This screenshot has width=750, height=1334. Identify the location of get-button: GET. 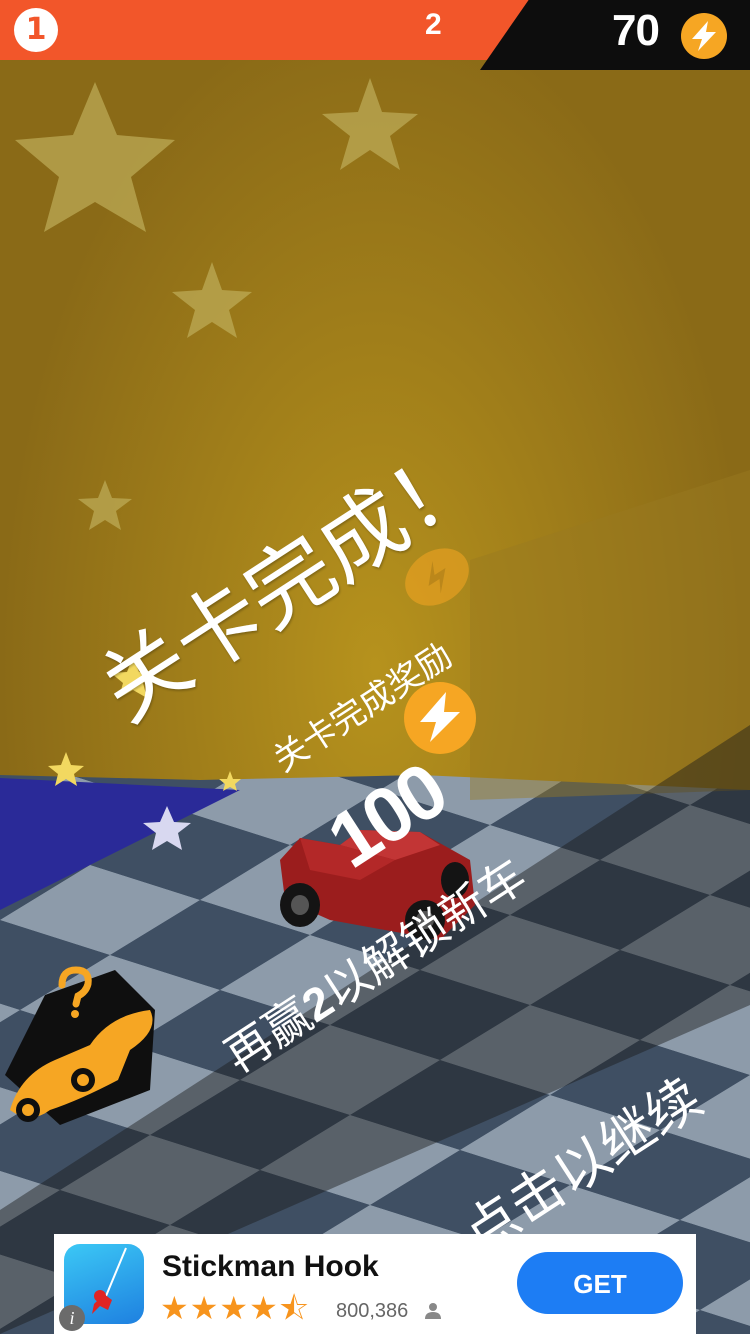
(600, 1283).